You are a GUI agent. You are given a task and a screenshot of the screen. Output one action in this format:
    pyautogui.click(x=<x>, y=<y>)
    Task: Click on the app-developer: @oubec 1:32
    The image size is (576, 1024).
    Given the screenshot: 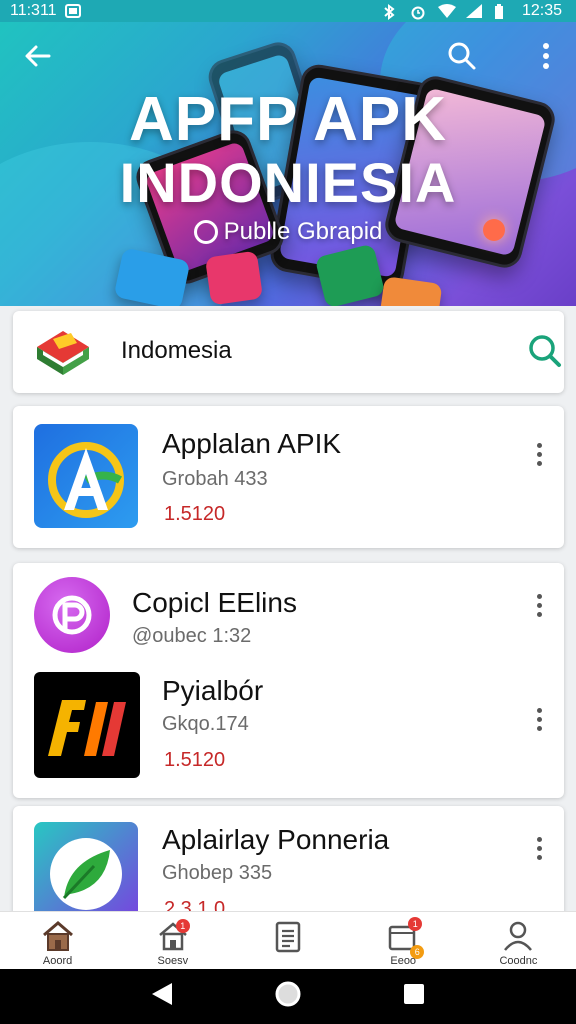 What is the action you would take?
    pyautogui.click(x=192, y=636)
    